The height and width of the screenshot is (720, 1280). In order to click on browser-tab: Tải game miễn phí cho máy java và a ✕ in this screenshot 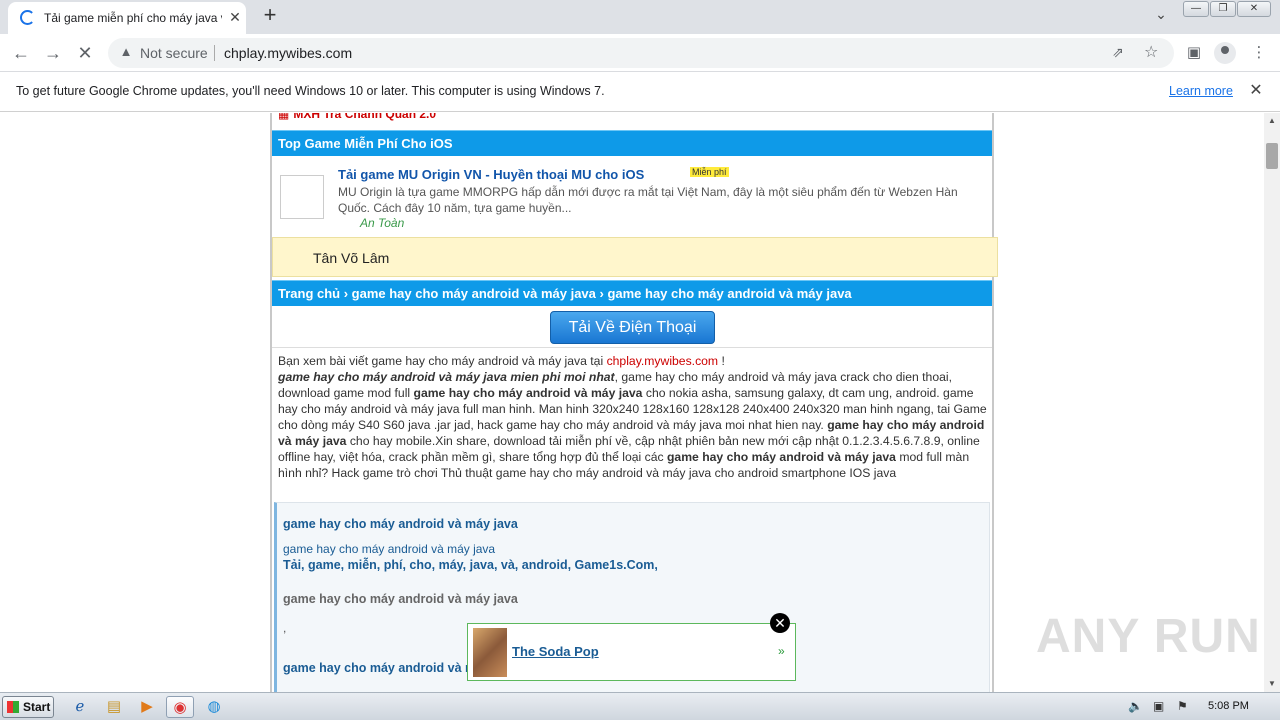, I will do `click(127, 18)`.